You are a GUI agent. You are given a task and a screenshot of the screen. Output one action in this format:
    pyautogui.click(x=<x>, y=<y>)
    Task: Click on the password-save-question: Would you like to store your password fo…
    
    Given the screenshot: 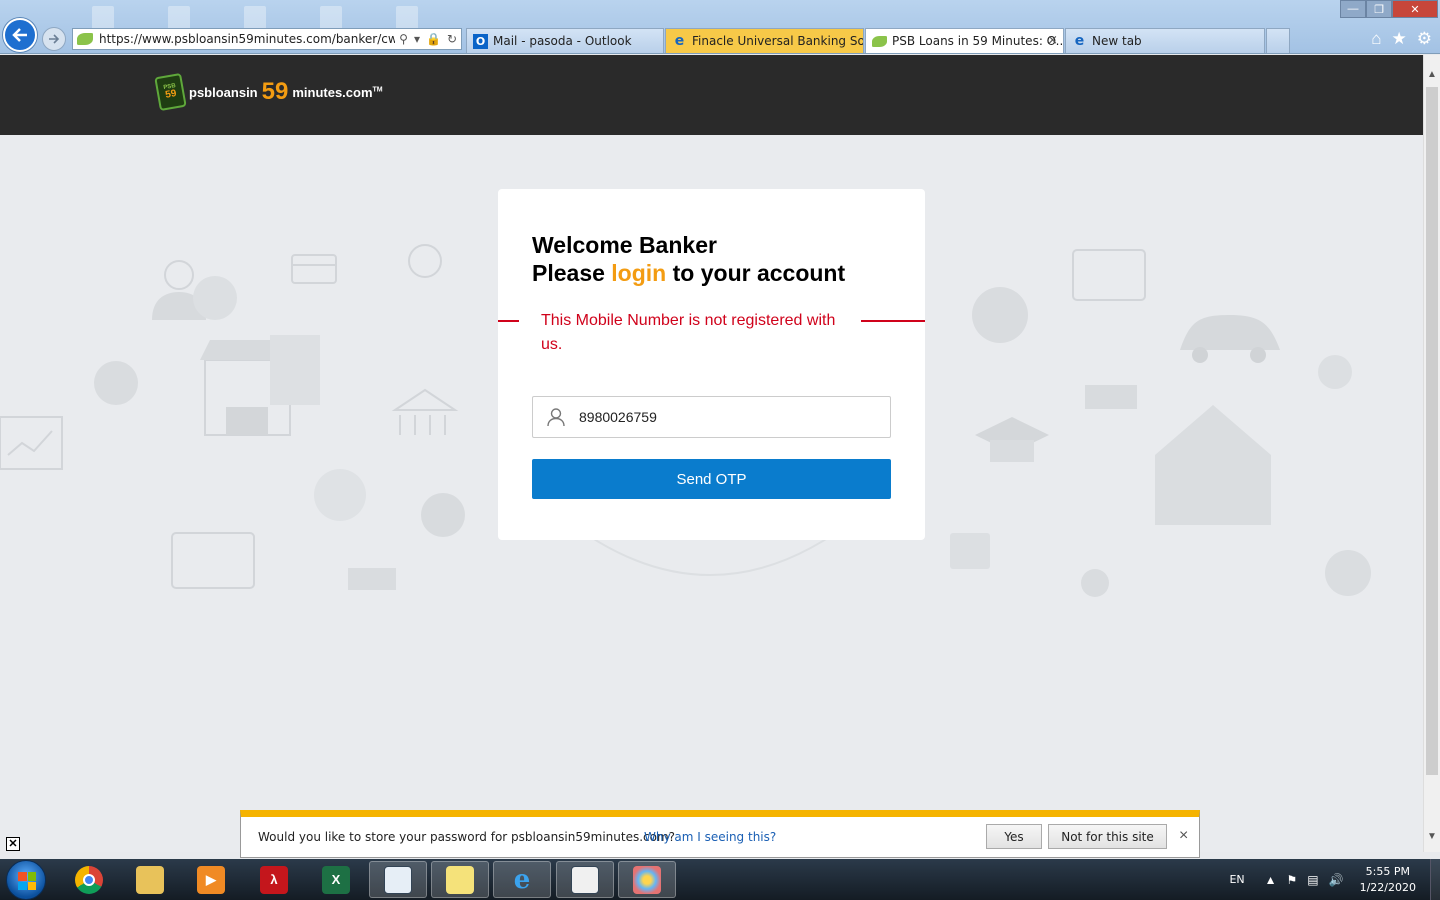 What is the action you would take?
    pyautogui.click(x=467, y=837)
    